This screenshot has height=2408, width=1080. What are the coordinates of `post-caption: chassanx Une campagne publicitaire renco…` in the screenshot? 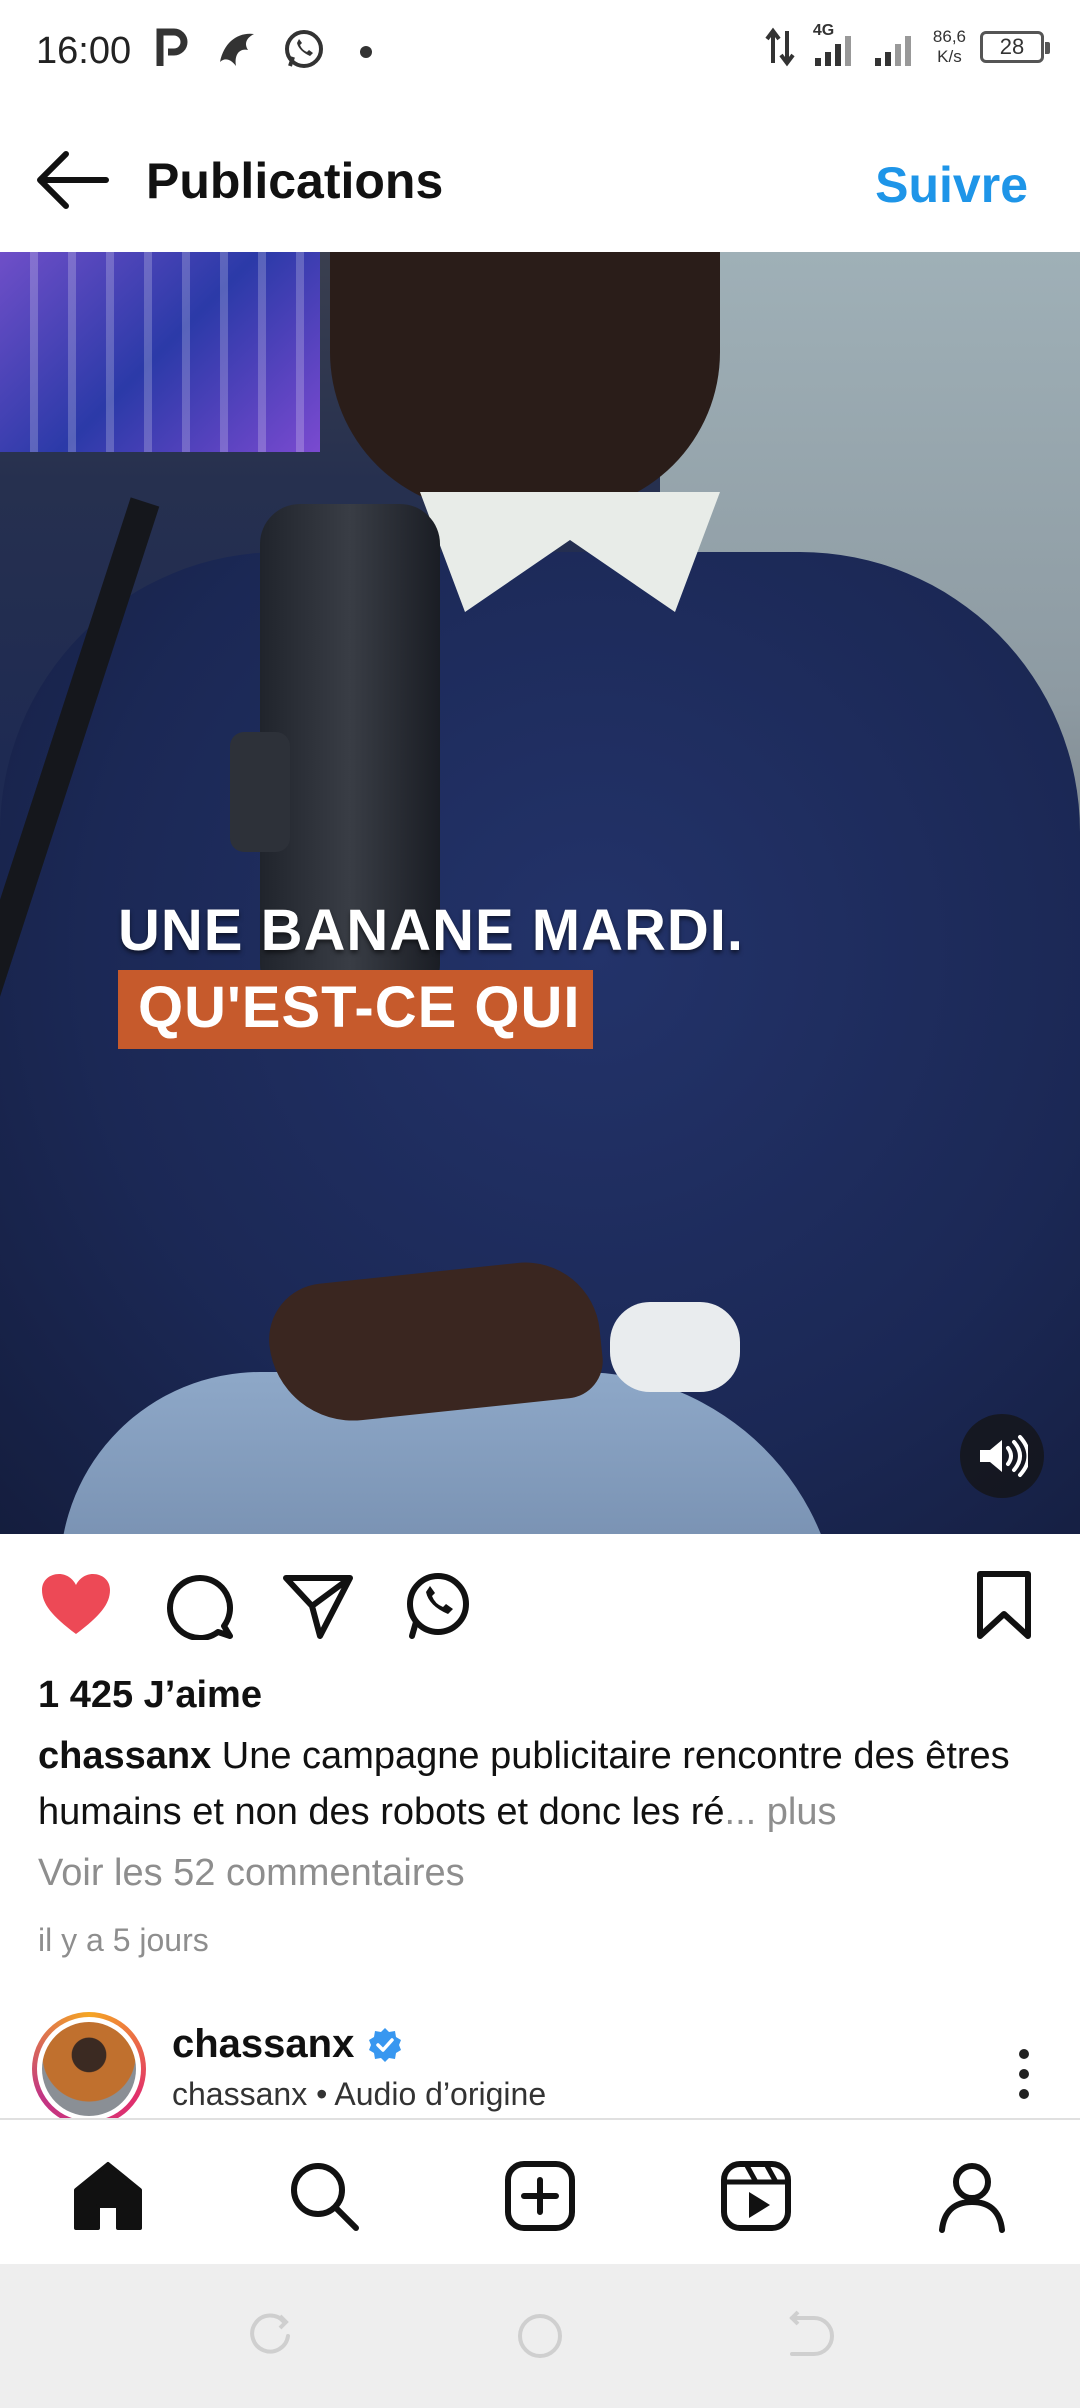 It's located at (543, 1784).